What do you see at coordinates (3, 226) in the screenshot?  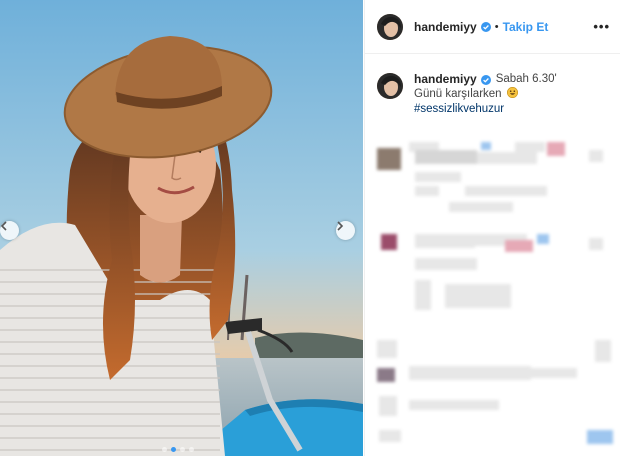 I see `chevron-left-icon` at bounding box center [3, 226].